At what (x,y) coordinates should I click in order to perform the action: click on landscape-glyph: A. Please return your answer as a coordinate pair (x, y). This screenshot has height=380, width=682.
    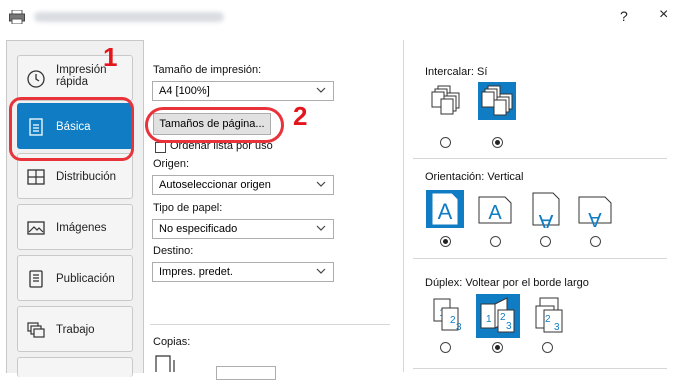
    Looking at the image, I should click on (495, 213).